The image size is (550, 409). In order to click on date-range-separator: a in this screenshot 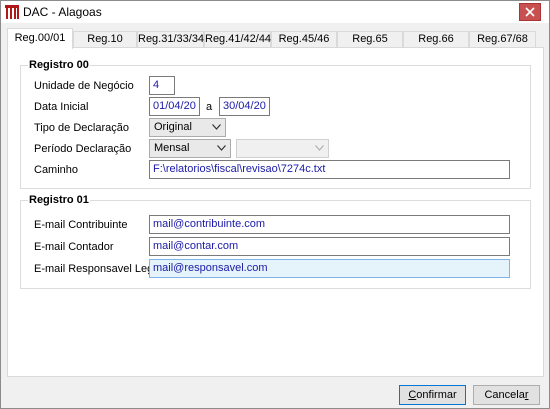, I will do `click(209, 107)`.